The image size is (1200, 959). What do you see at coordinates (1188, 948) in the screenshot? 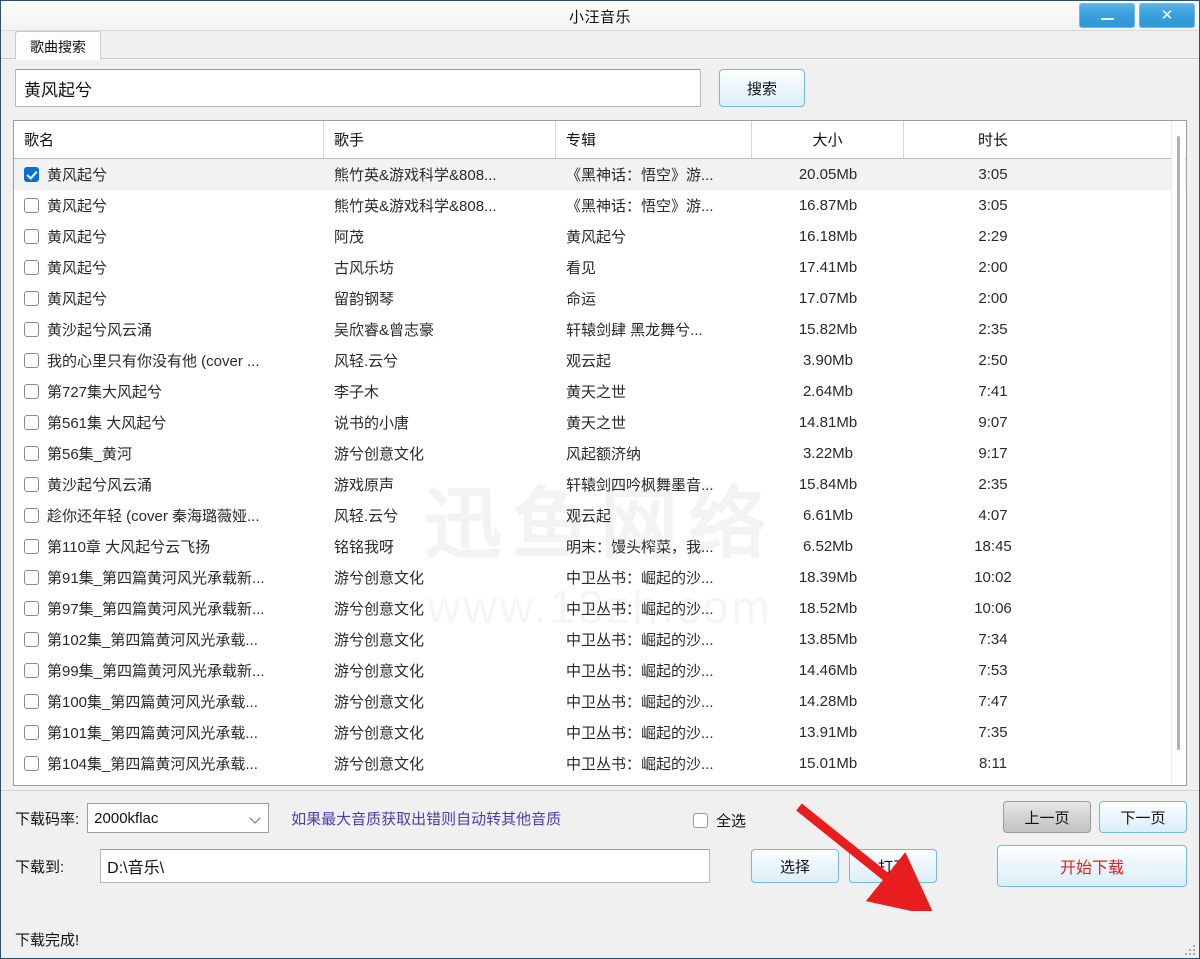
I see `resize-grip` at bounding box center [1188, 948].